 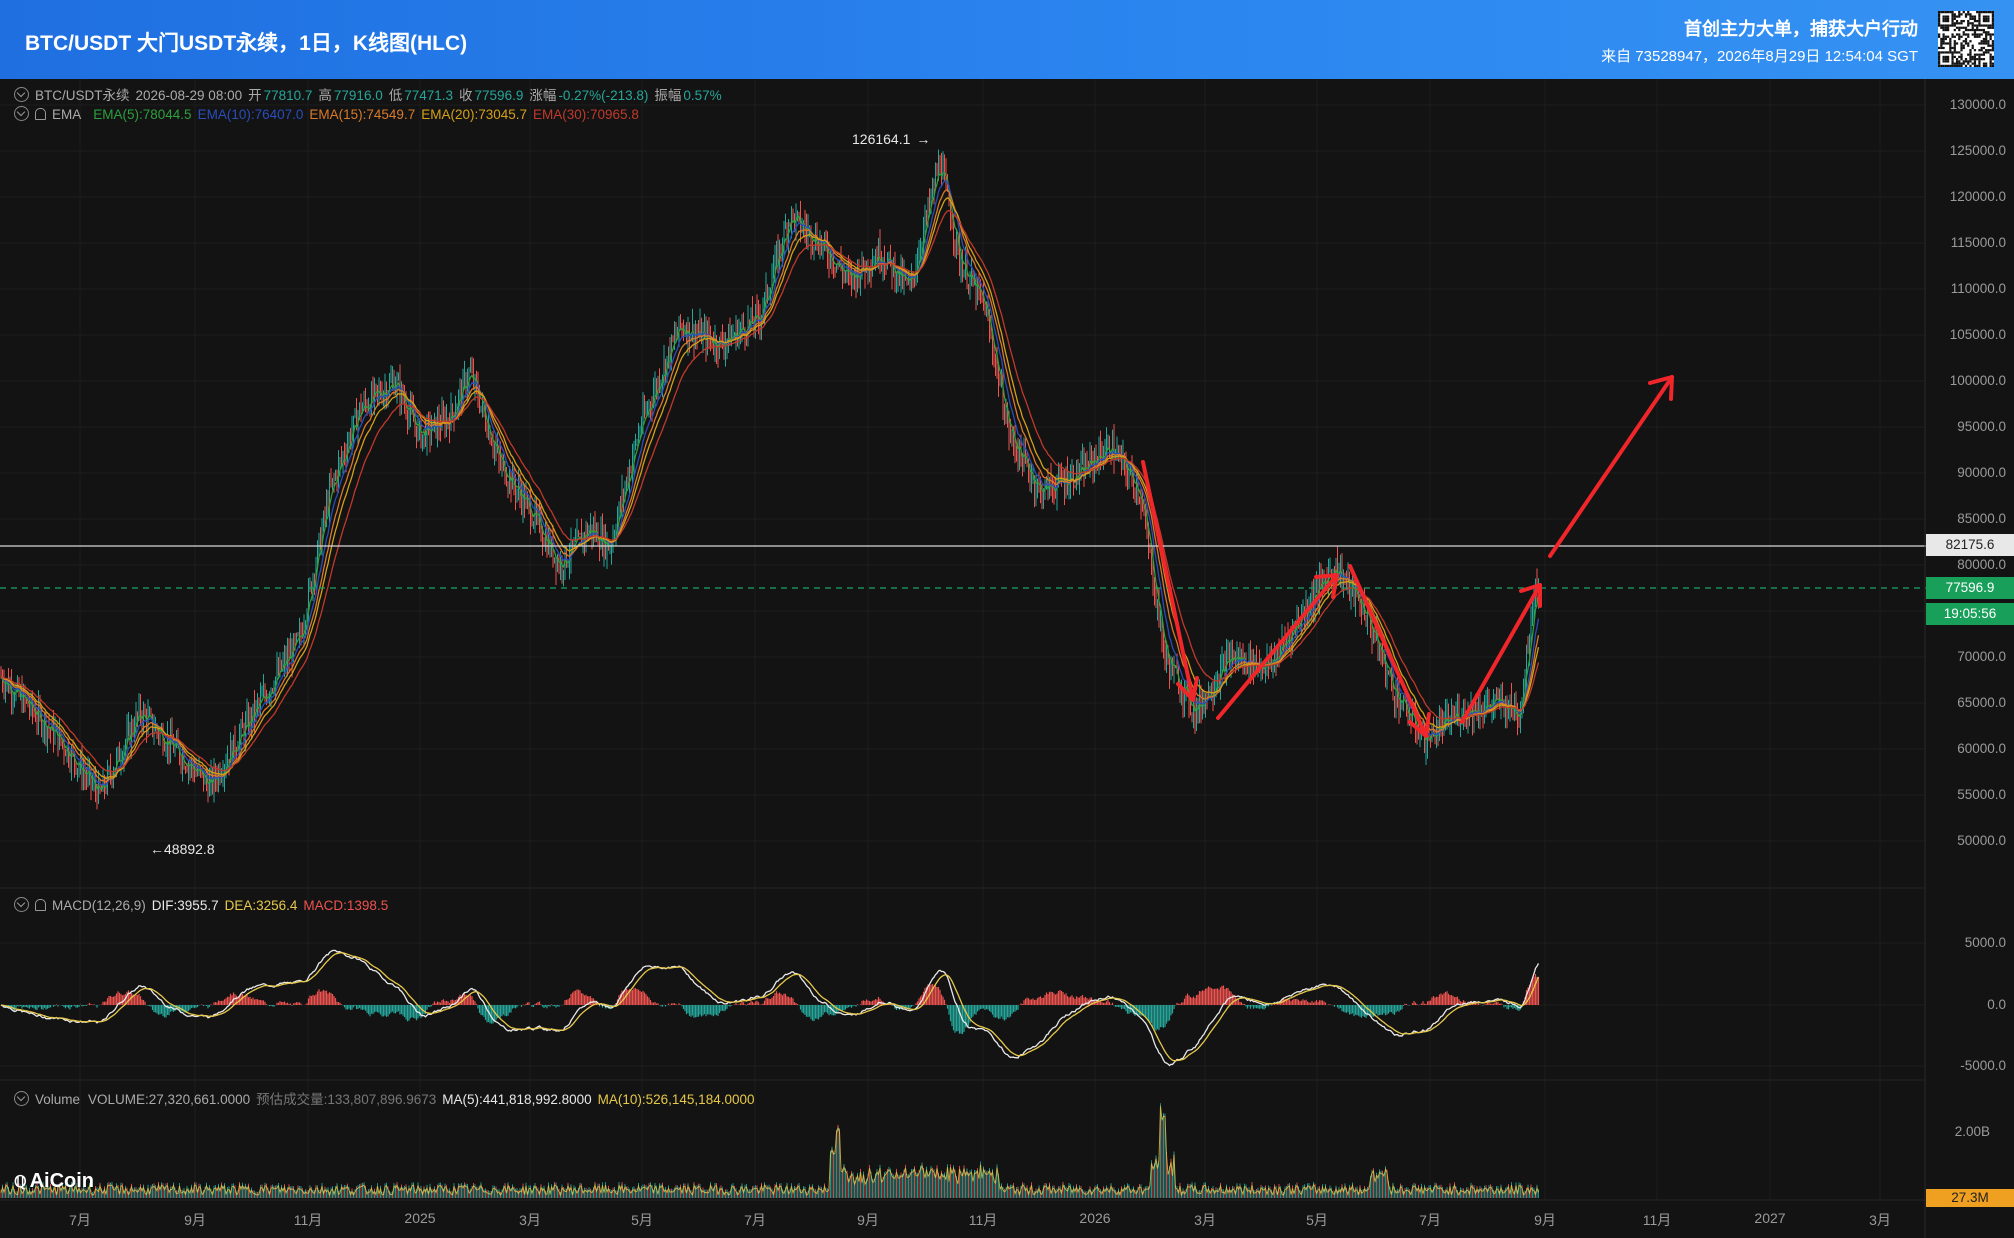 I want to click on price-tick-label: 130000.0, so click(x=1977, y=104).